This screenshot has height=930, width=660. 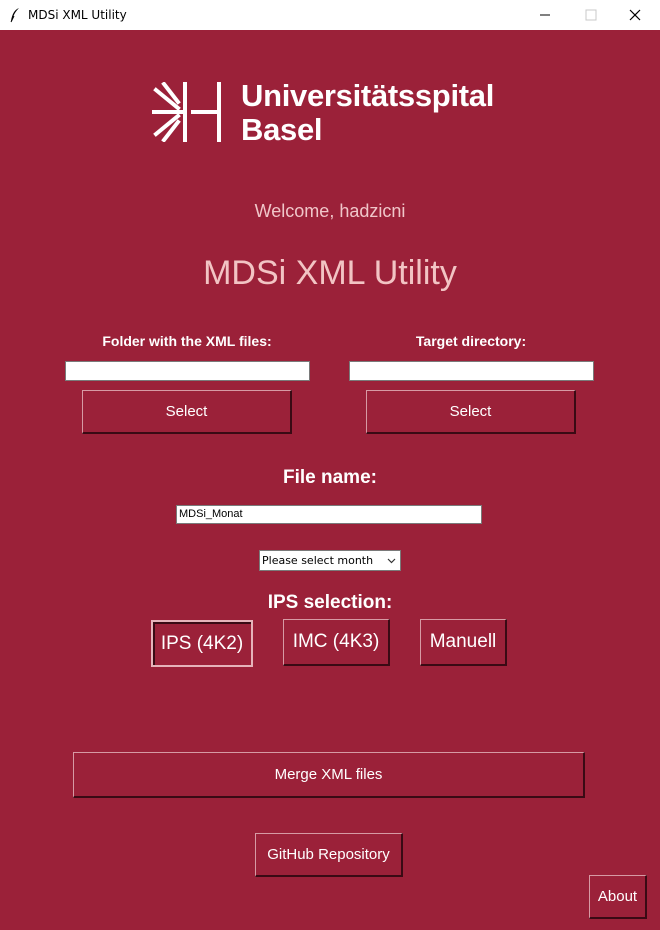 I want to click on maximize-button, so click(x=591, y=15).